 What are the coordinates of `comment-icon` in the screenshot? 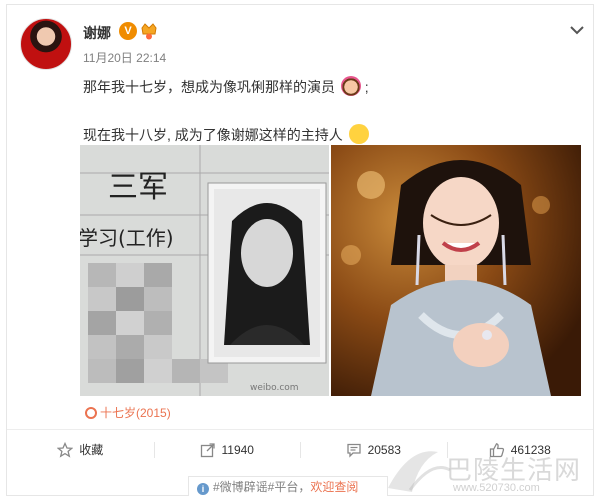 It's located at (353, 450).